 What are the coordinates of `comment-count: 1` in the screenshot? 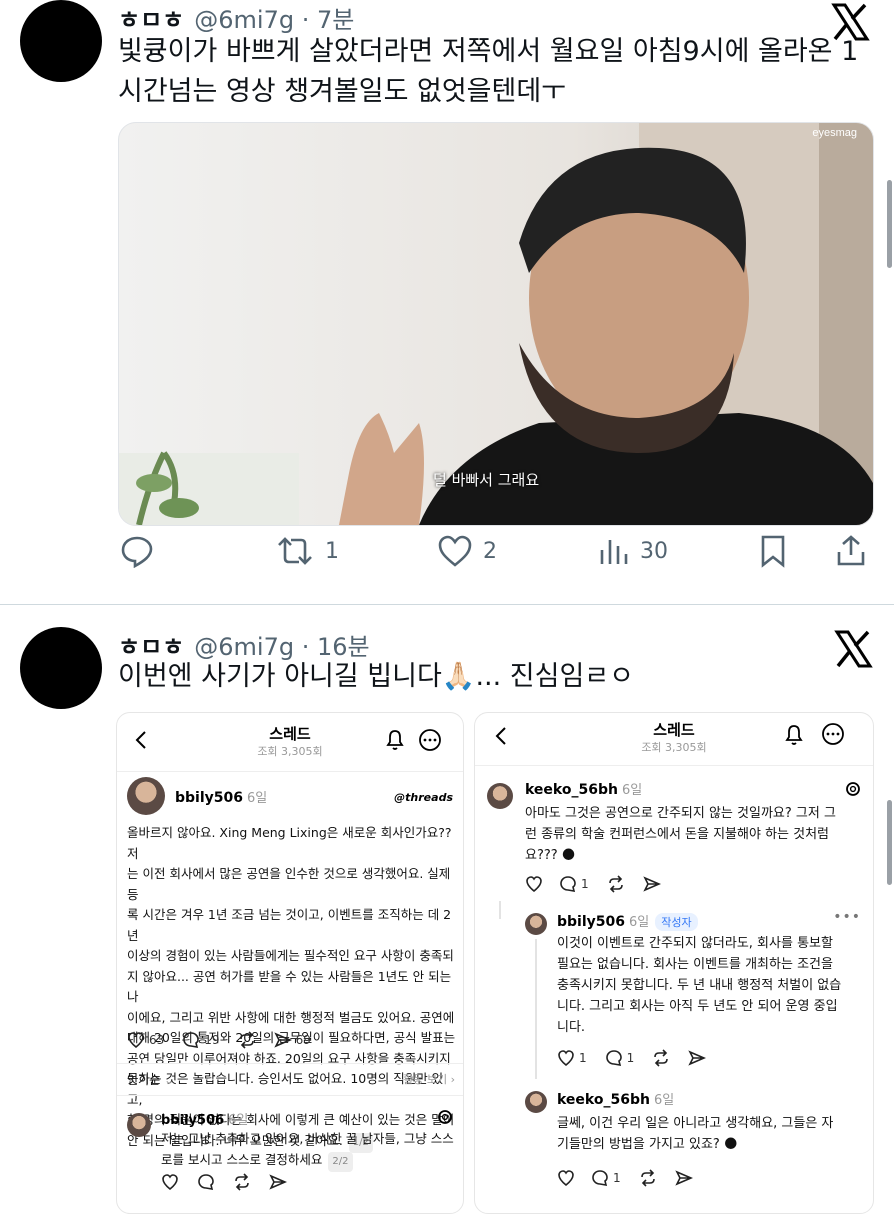 It's located at (630, 1058).